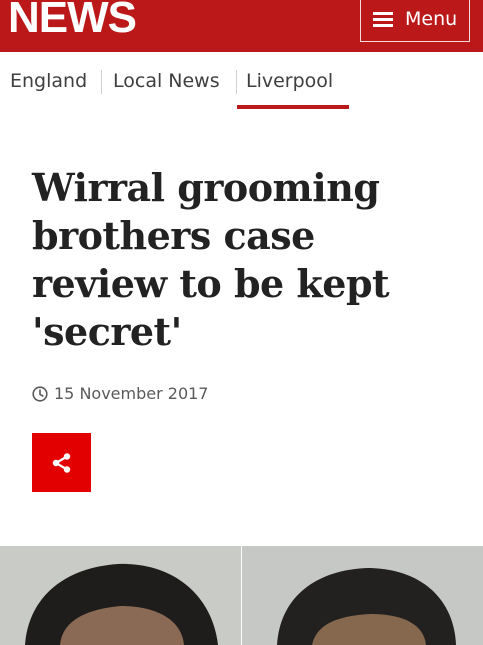  Describe the element at coordinates (362, 595) in the screenshot. I see `mugshot-right` at that location.